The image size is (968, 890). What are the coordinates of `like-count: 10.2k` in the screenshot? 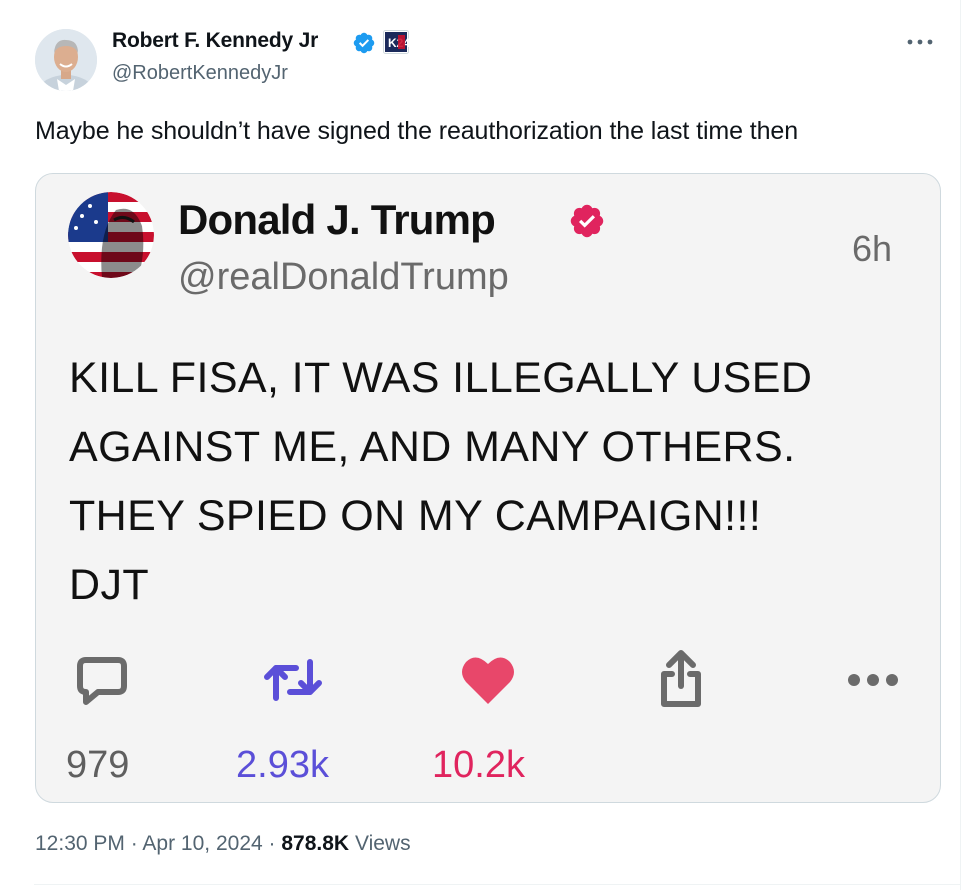 It's located at (478, 765).